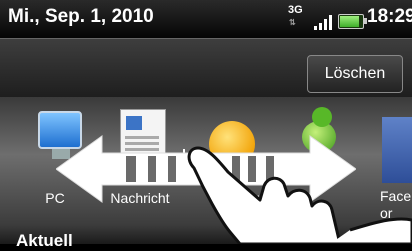 The height and width of the screenshot is (251, 412). I want to click on section-title: Aktuell, so click(44, 240).